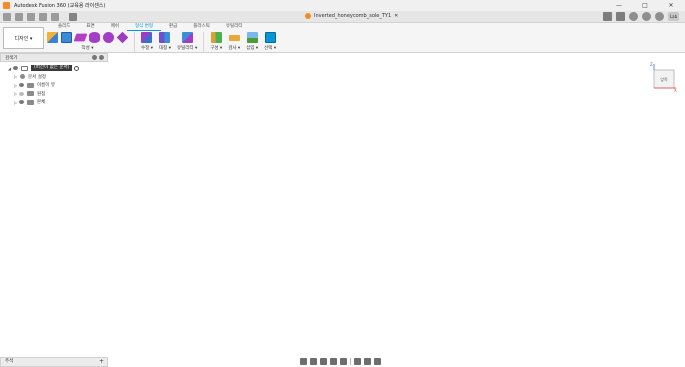  I want to click on tree-item: ▷ 문서 설정, so click(54, 77).